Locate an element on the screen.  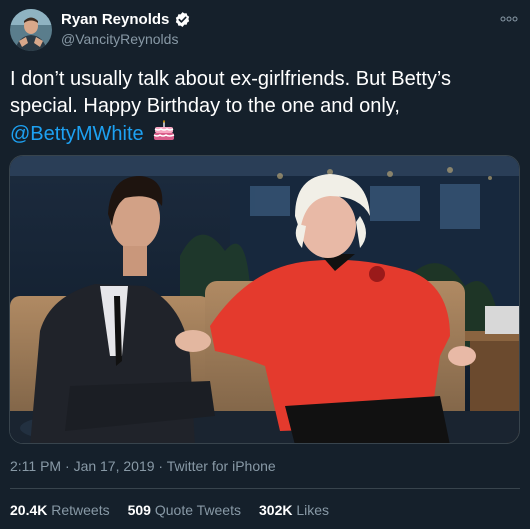
author-name-row: Ryan Reynolds is located at coordinates (126, 19).